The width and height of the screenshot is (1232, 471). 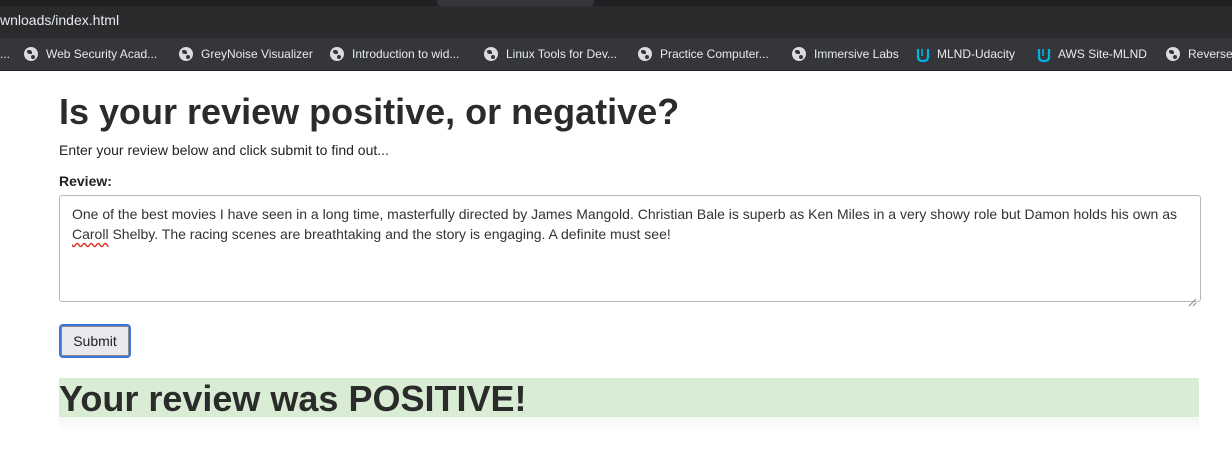 I want to click on bookmark-immersive-labs: Immersive Labs, so click(x=845, y=54).